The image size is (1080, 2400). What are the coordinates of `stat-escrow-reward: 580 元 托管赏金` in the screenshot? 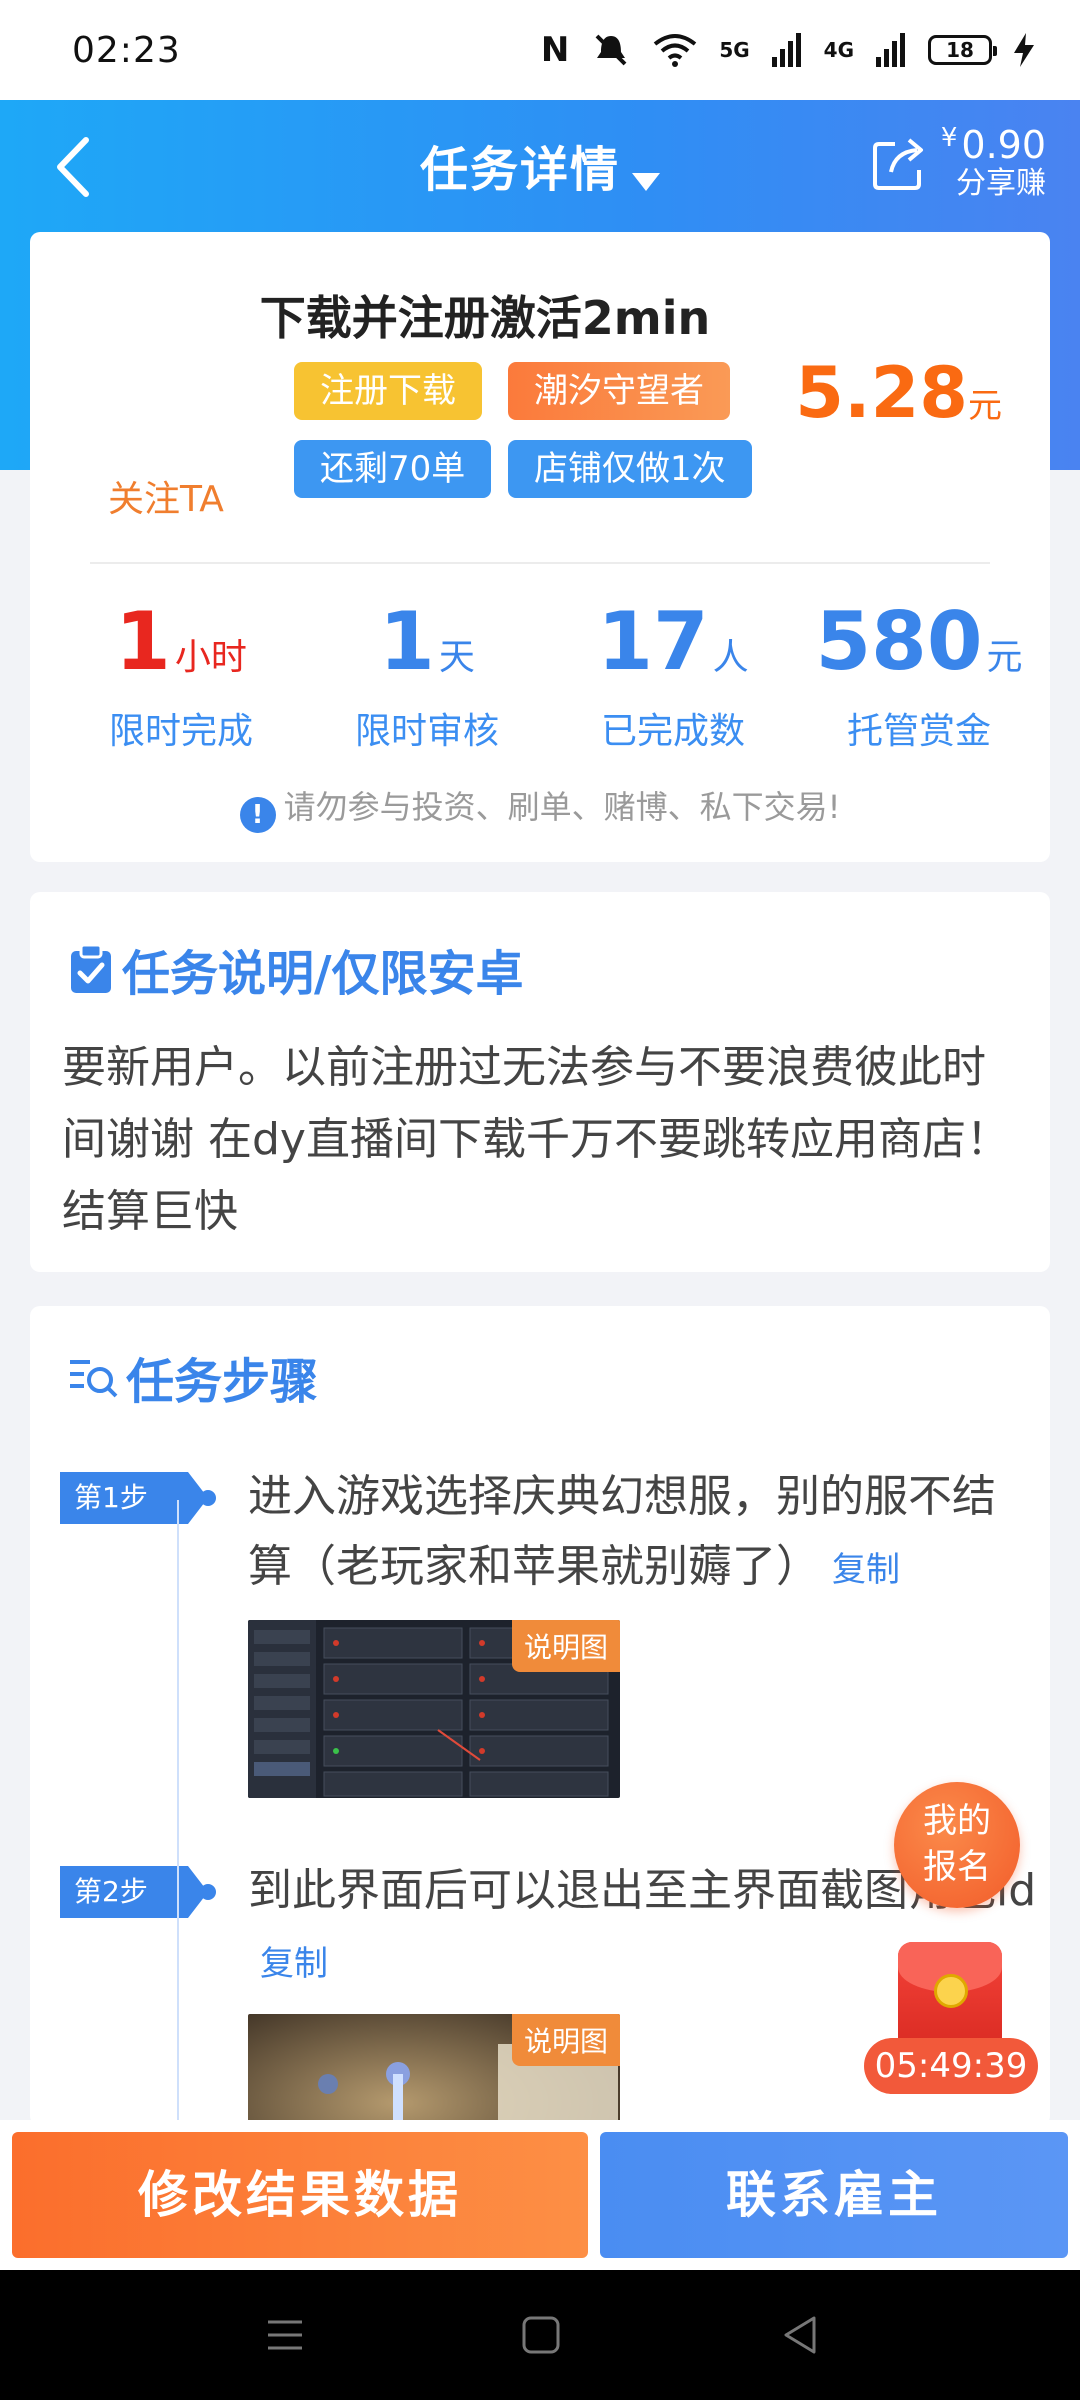 It's located at (919, 674).